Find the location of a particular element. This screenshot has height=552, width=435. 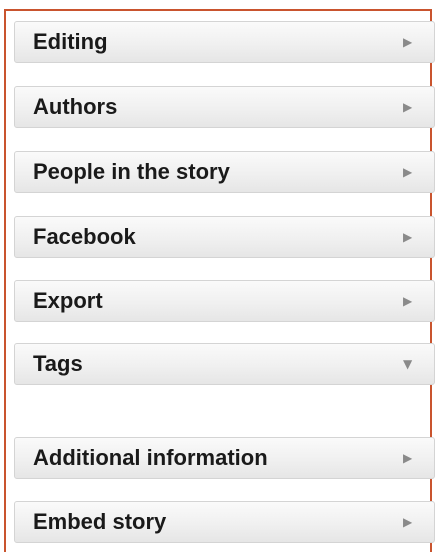

section-export-label: Export is located at coordinates (68, 300).